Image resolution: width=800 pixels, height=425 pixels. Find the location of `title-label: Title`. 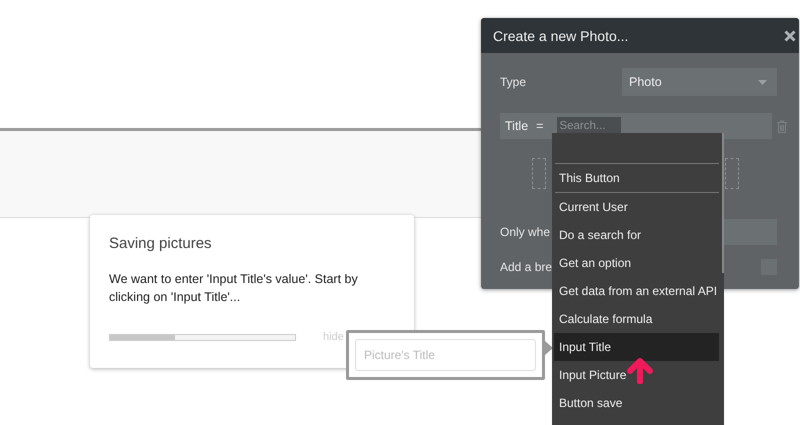

title-label: Title is located at coordinates (516, 126).